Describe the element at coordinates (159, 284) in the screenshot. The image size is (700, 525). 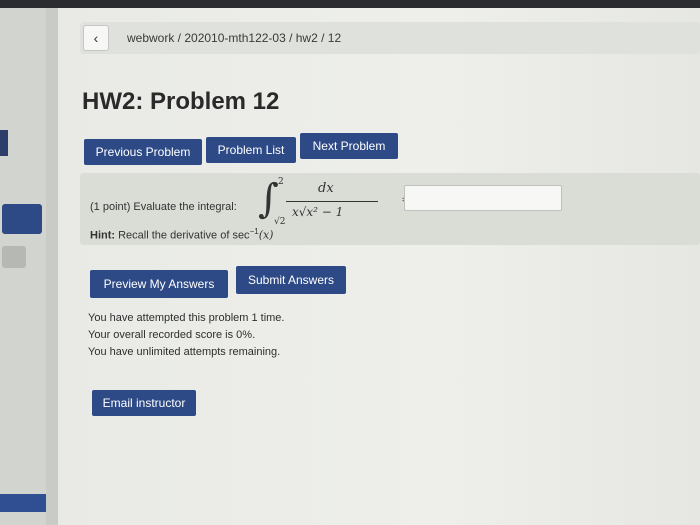
I see `preview-answers-button: Preview My Answers` at that location.